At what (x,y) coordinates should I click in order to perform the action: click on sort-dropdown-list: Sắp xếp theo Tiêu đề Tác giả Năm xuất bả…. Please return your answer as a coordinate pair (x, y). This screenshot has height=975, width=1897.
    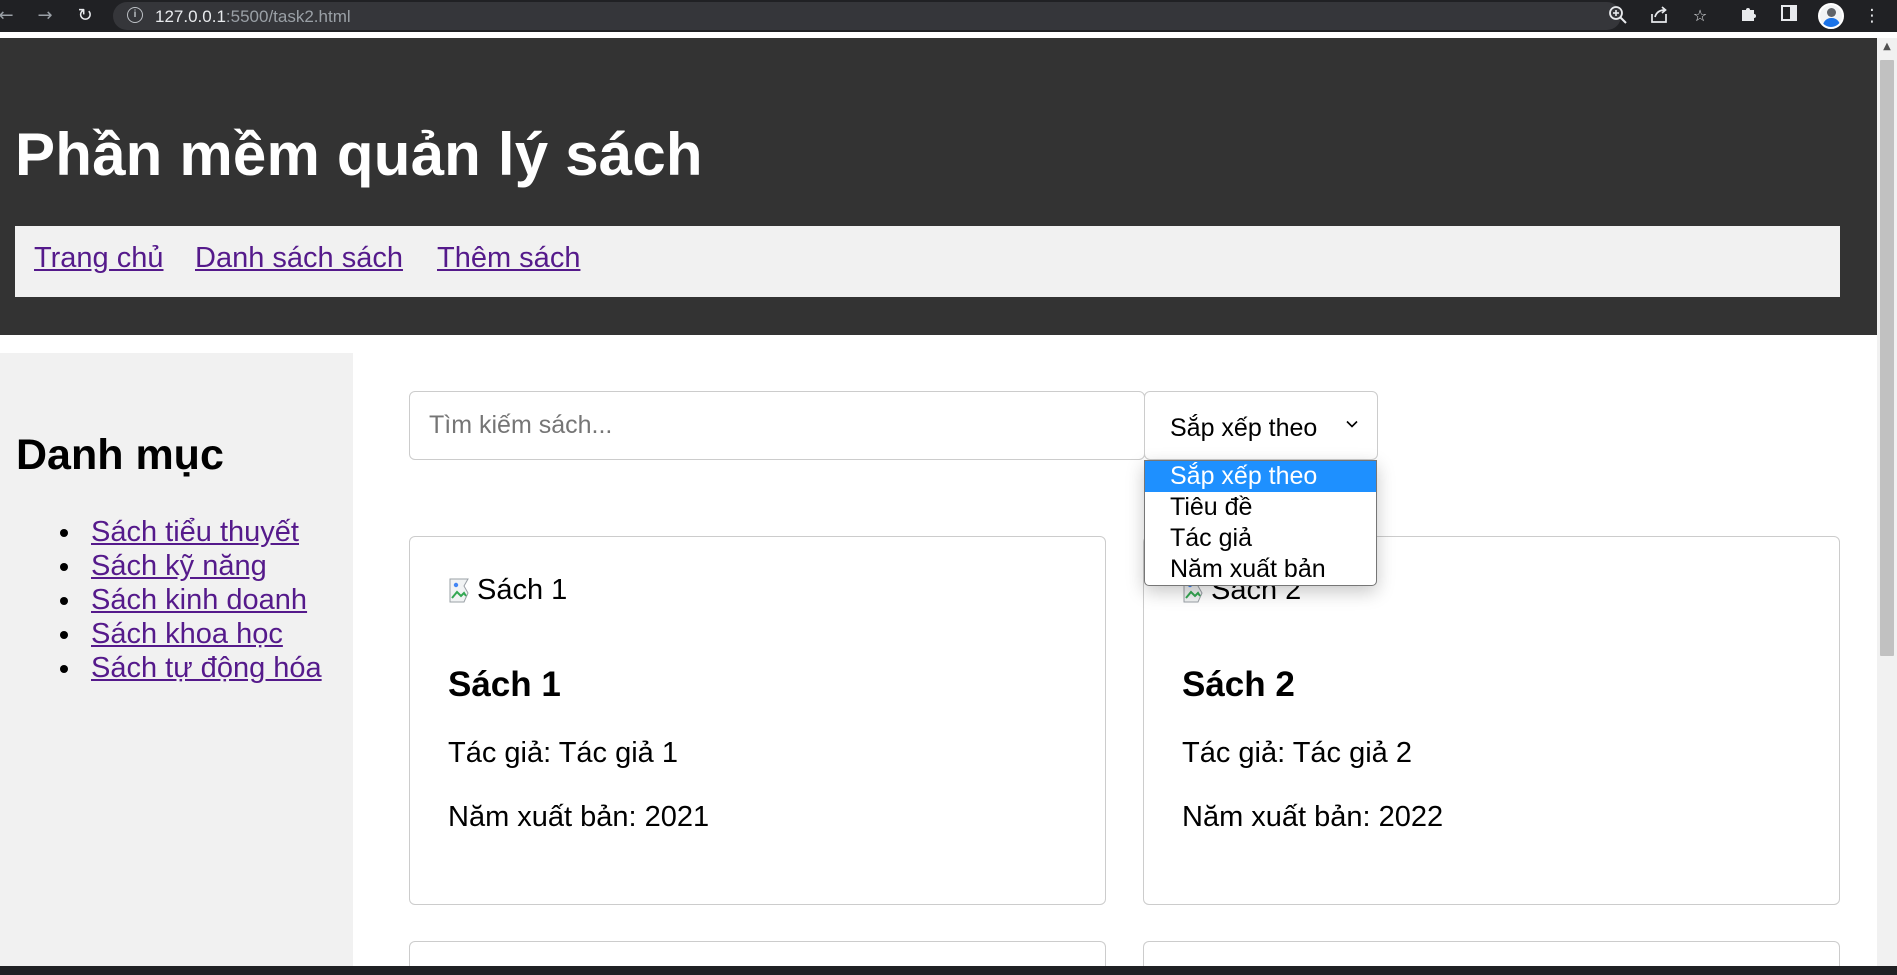
    Looking at the image, I should click on (1260, 523).